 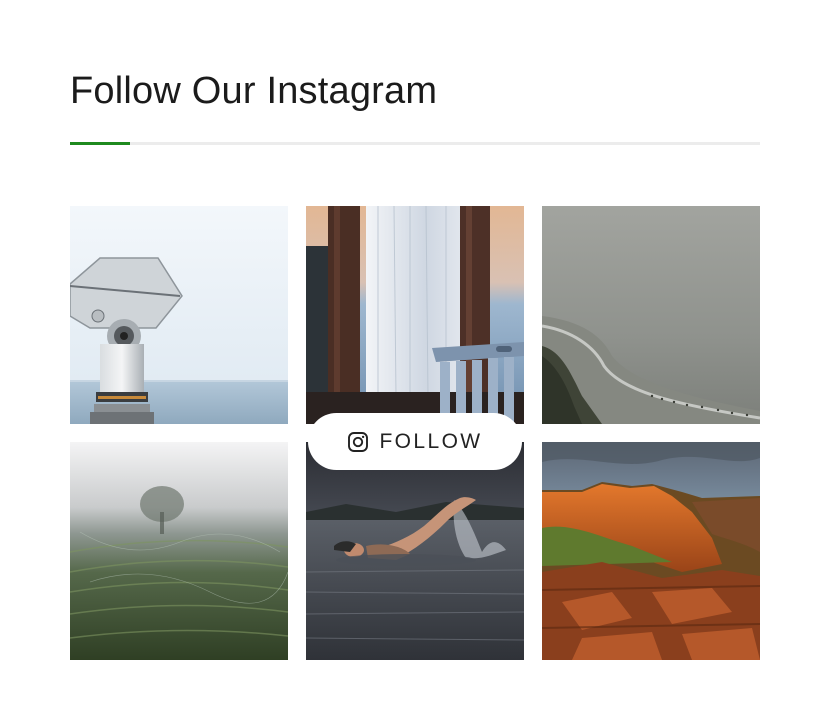 I want to click on swimmer-image, so click(x=415, y=551).